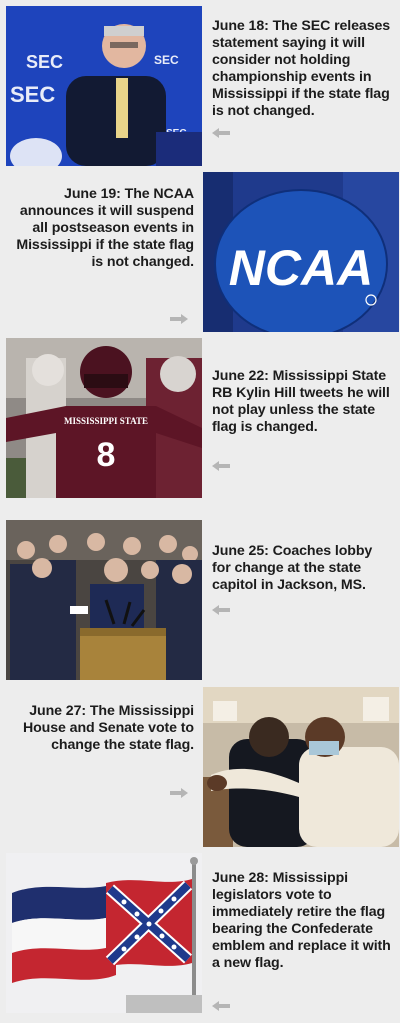 This screenshot has height=1023, width=400. I want to click on state-flag-photo, so click(104, 933).